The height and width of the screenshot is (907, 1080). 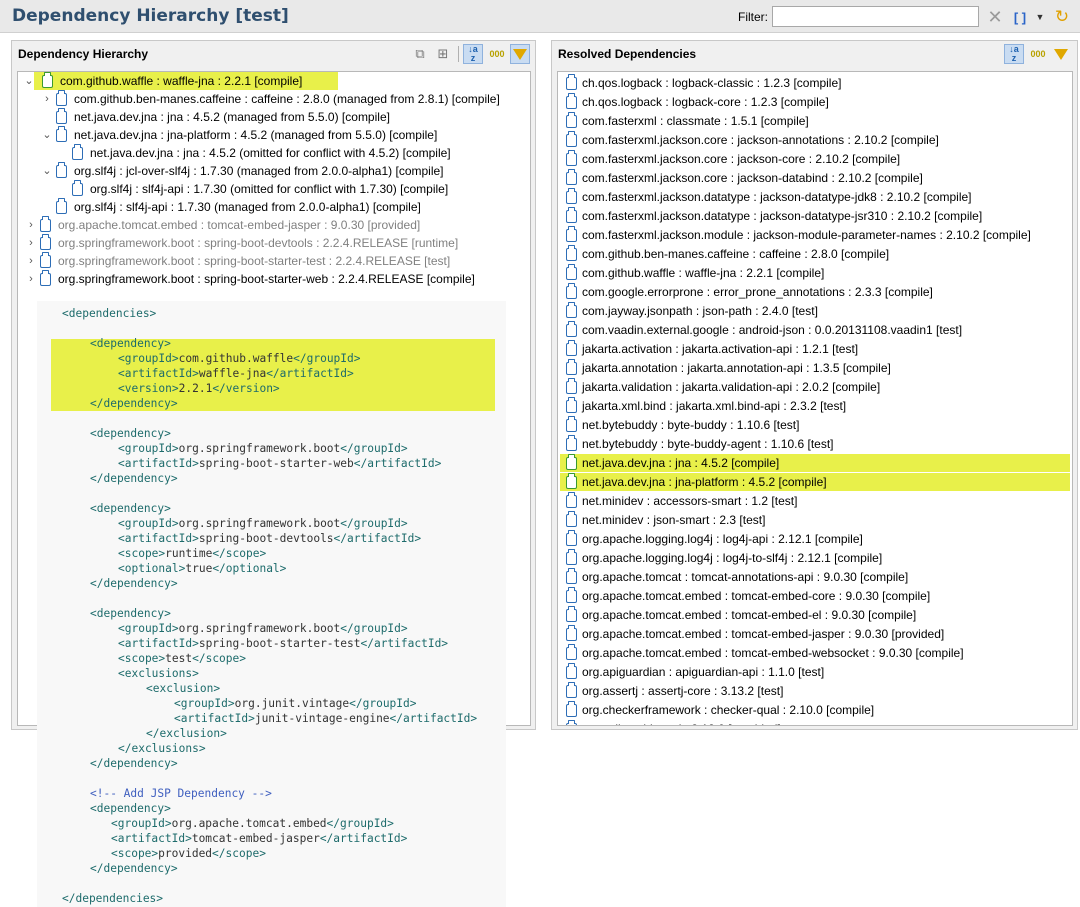 I want to click on code-line: <groupId>org.junit.vintage</groupId>, so click(x=295, y=703).